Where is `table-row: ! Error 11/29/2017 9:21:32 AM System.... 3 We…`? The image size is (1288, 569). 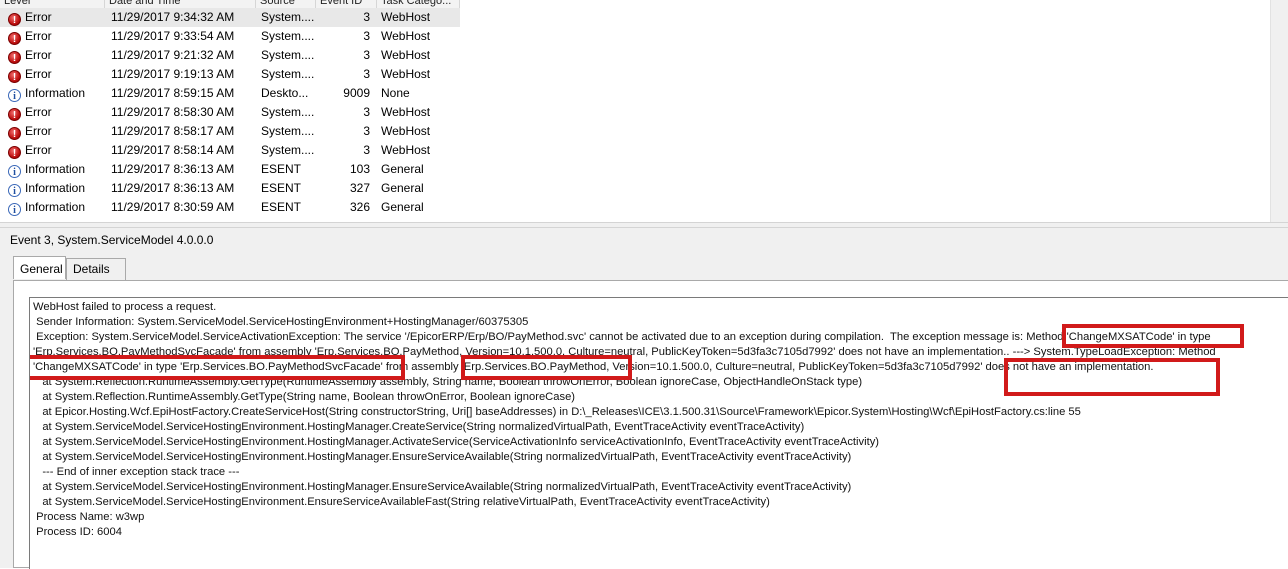
table-row: ! Error 11/29/2017 9:21:32 AM System.... 3 We… is located at coordinates (230, 55).